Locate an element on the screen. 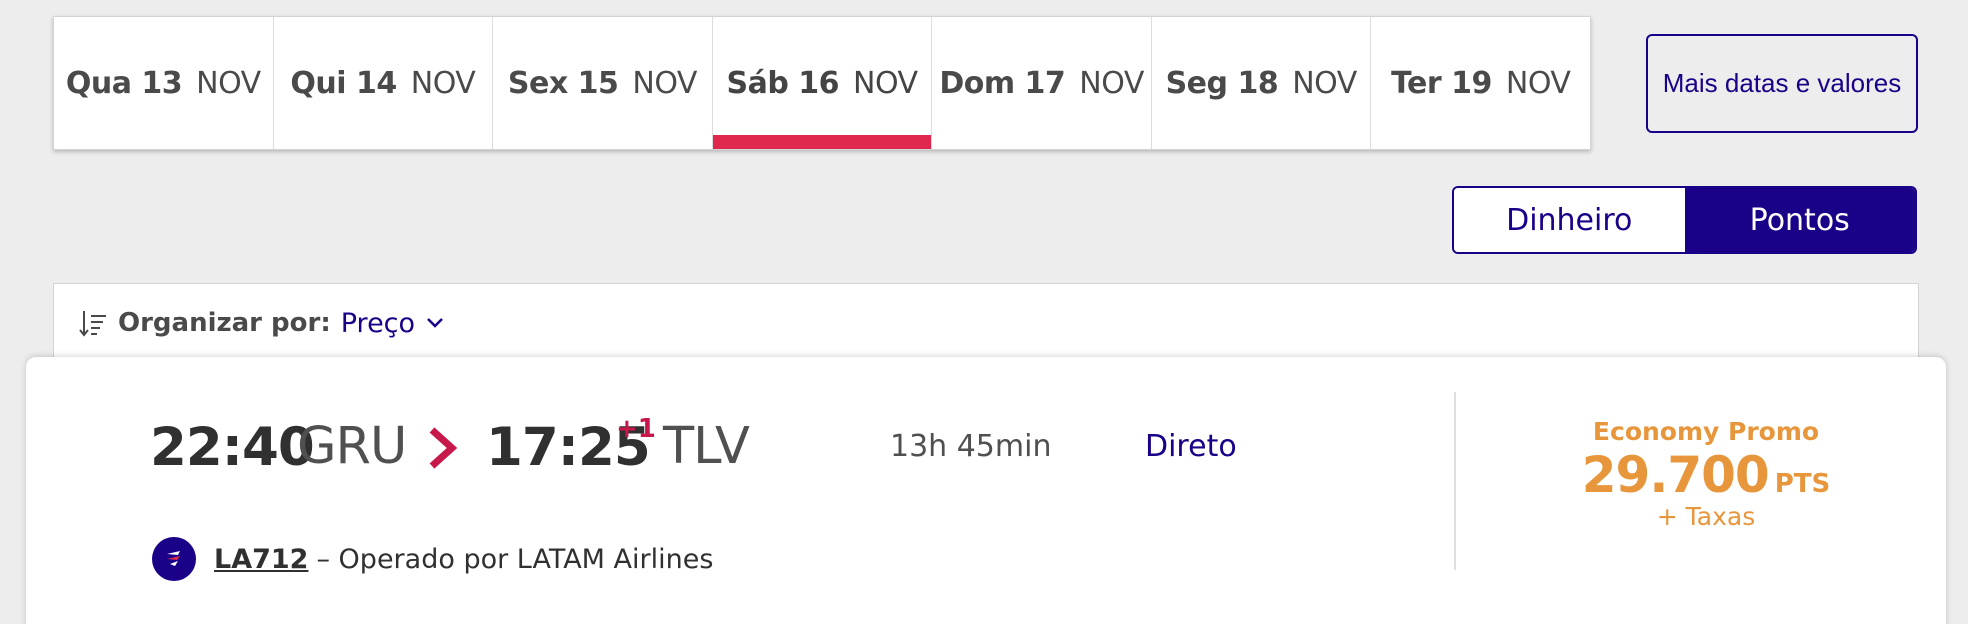 This screenshot has height=624, width=1968. date-tab-wed-13: Qua 13 NOV is located at coordinates (164, 83).